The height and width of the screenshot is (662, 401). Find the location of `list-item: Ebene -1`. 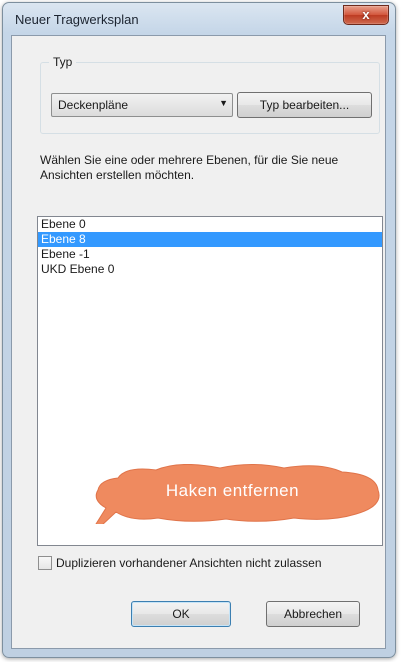

list-item: Ebene -1 is located at coordinates (210, 254).